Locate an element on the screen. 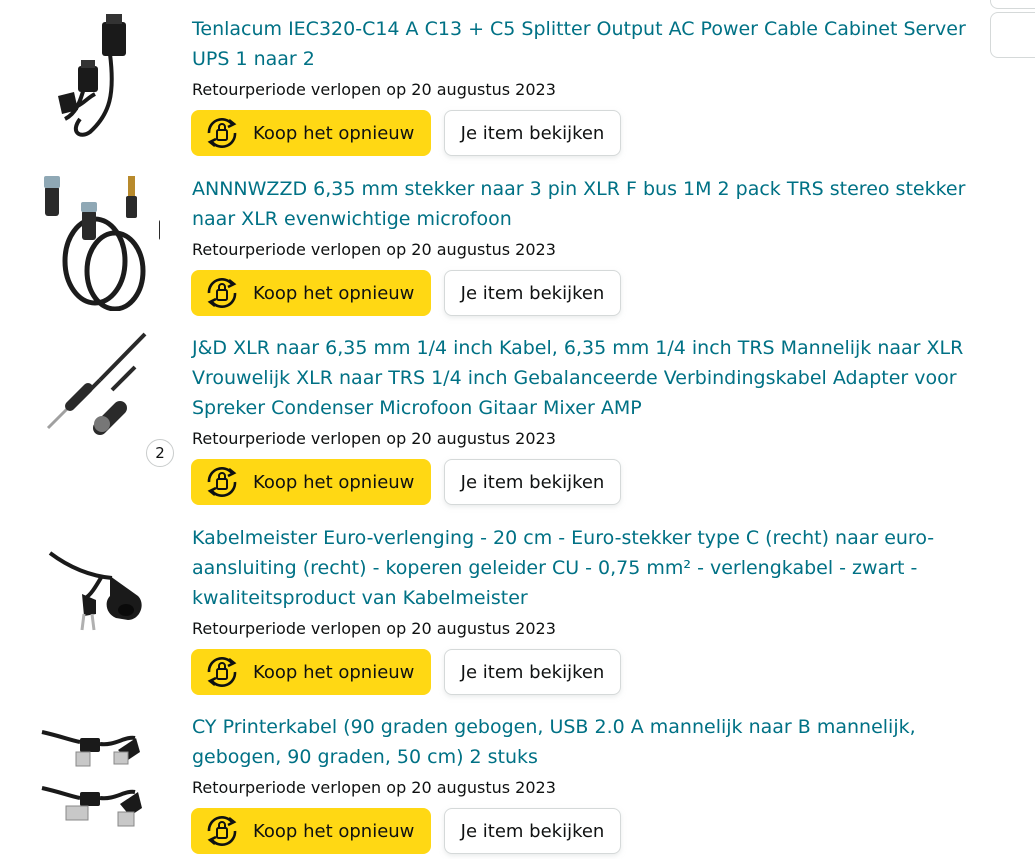  side-panel-box is located at coordinates (1012, 35).